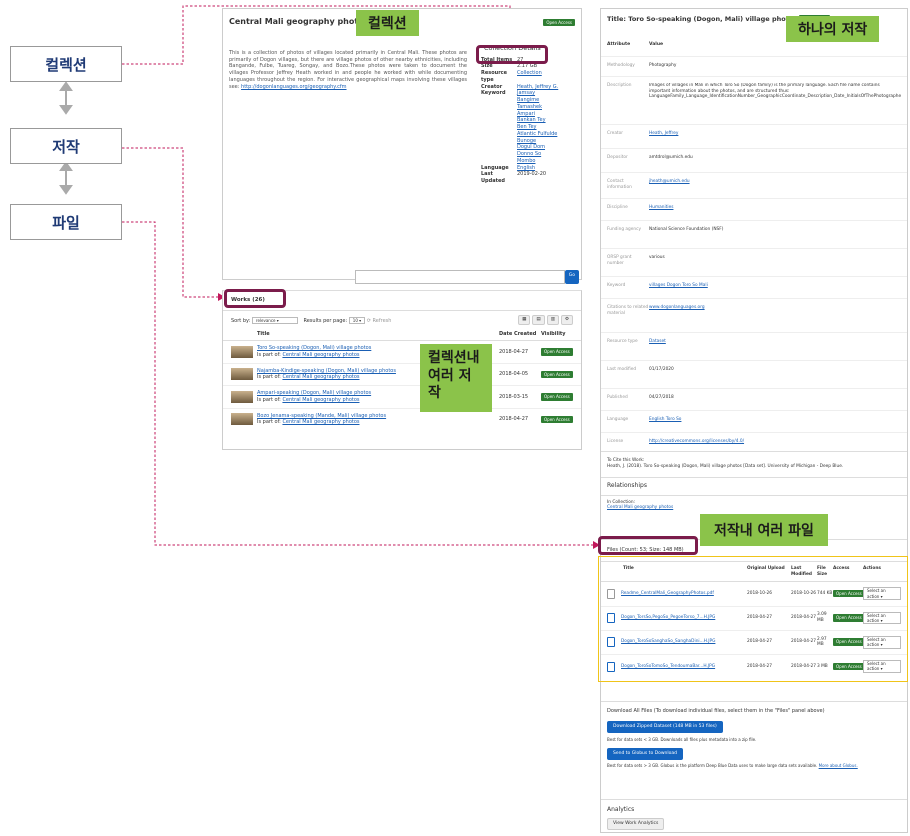 The height and width of the screenshot is (836, 910). Describe the element at coordinates (619, 260) in the screenshot. I see `attr-key: ORSP grant number` at that location.